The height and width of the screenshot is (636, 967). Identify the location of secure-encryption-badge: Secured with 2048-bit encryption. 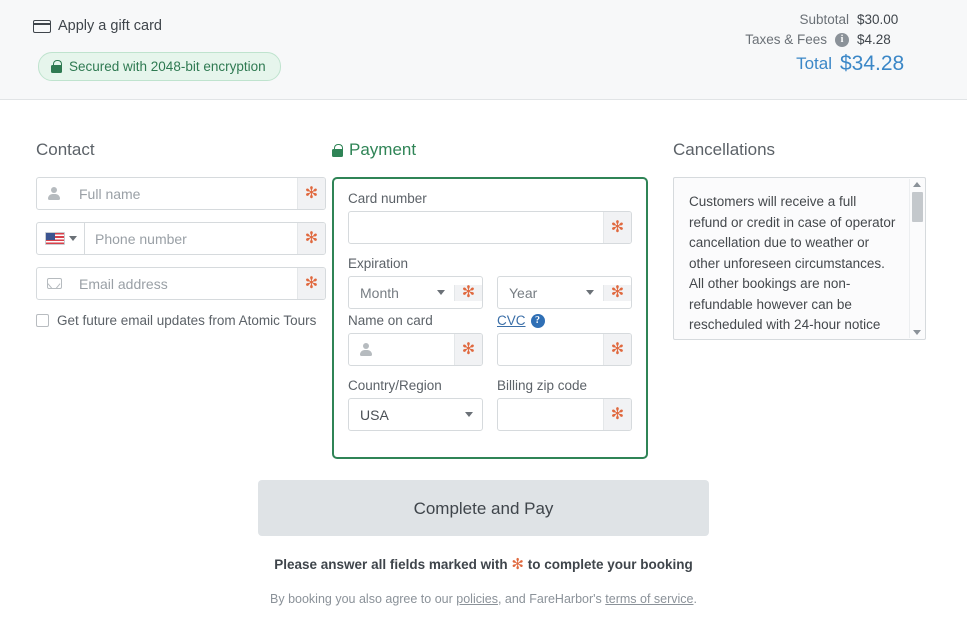
(159, 66).